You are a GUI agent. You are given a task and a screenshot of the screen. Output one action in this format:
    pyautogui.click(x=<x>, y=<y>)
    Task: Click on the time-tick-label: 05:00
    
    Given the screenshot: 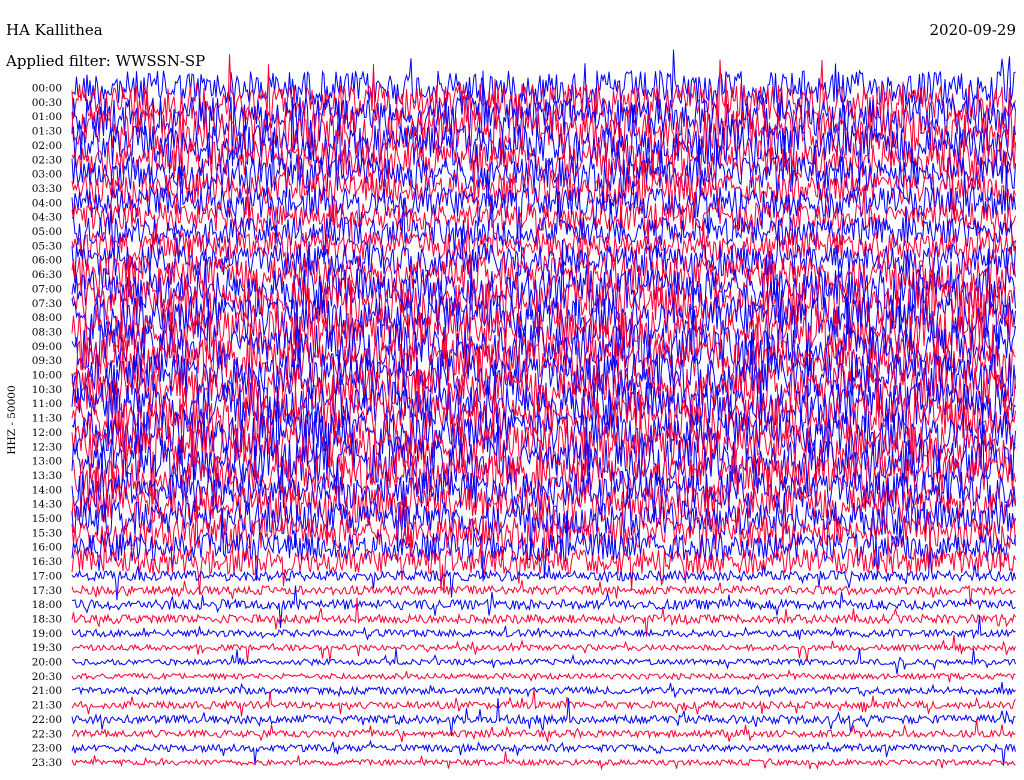 What is the action you would take?
    pyautogui.click(x=47, y=232)
    